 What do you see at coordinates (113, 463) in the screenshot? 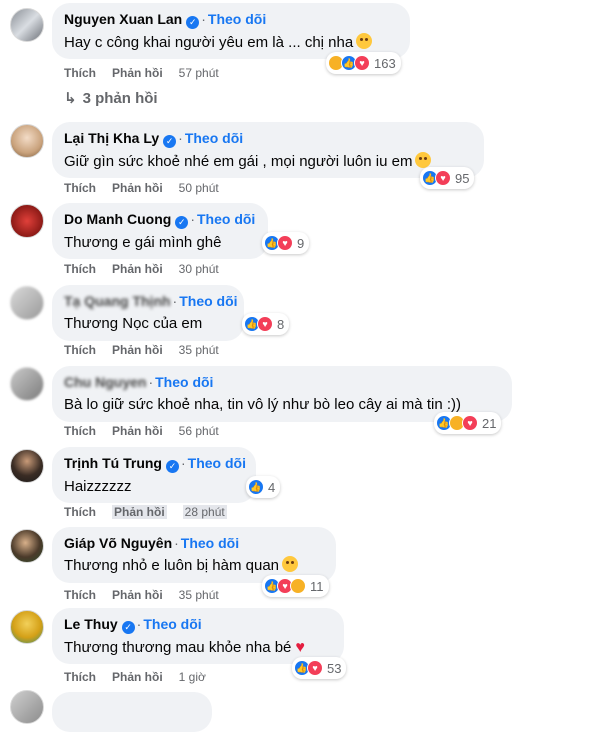
I see `commenter-name: Trịnh Tú Trung` at bounding box center [113, 463].